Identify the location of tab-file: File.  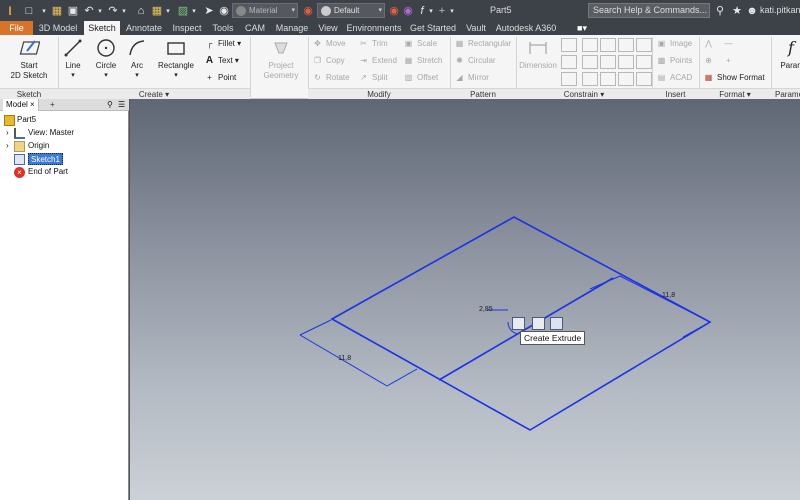
(16, 28).